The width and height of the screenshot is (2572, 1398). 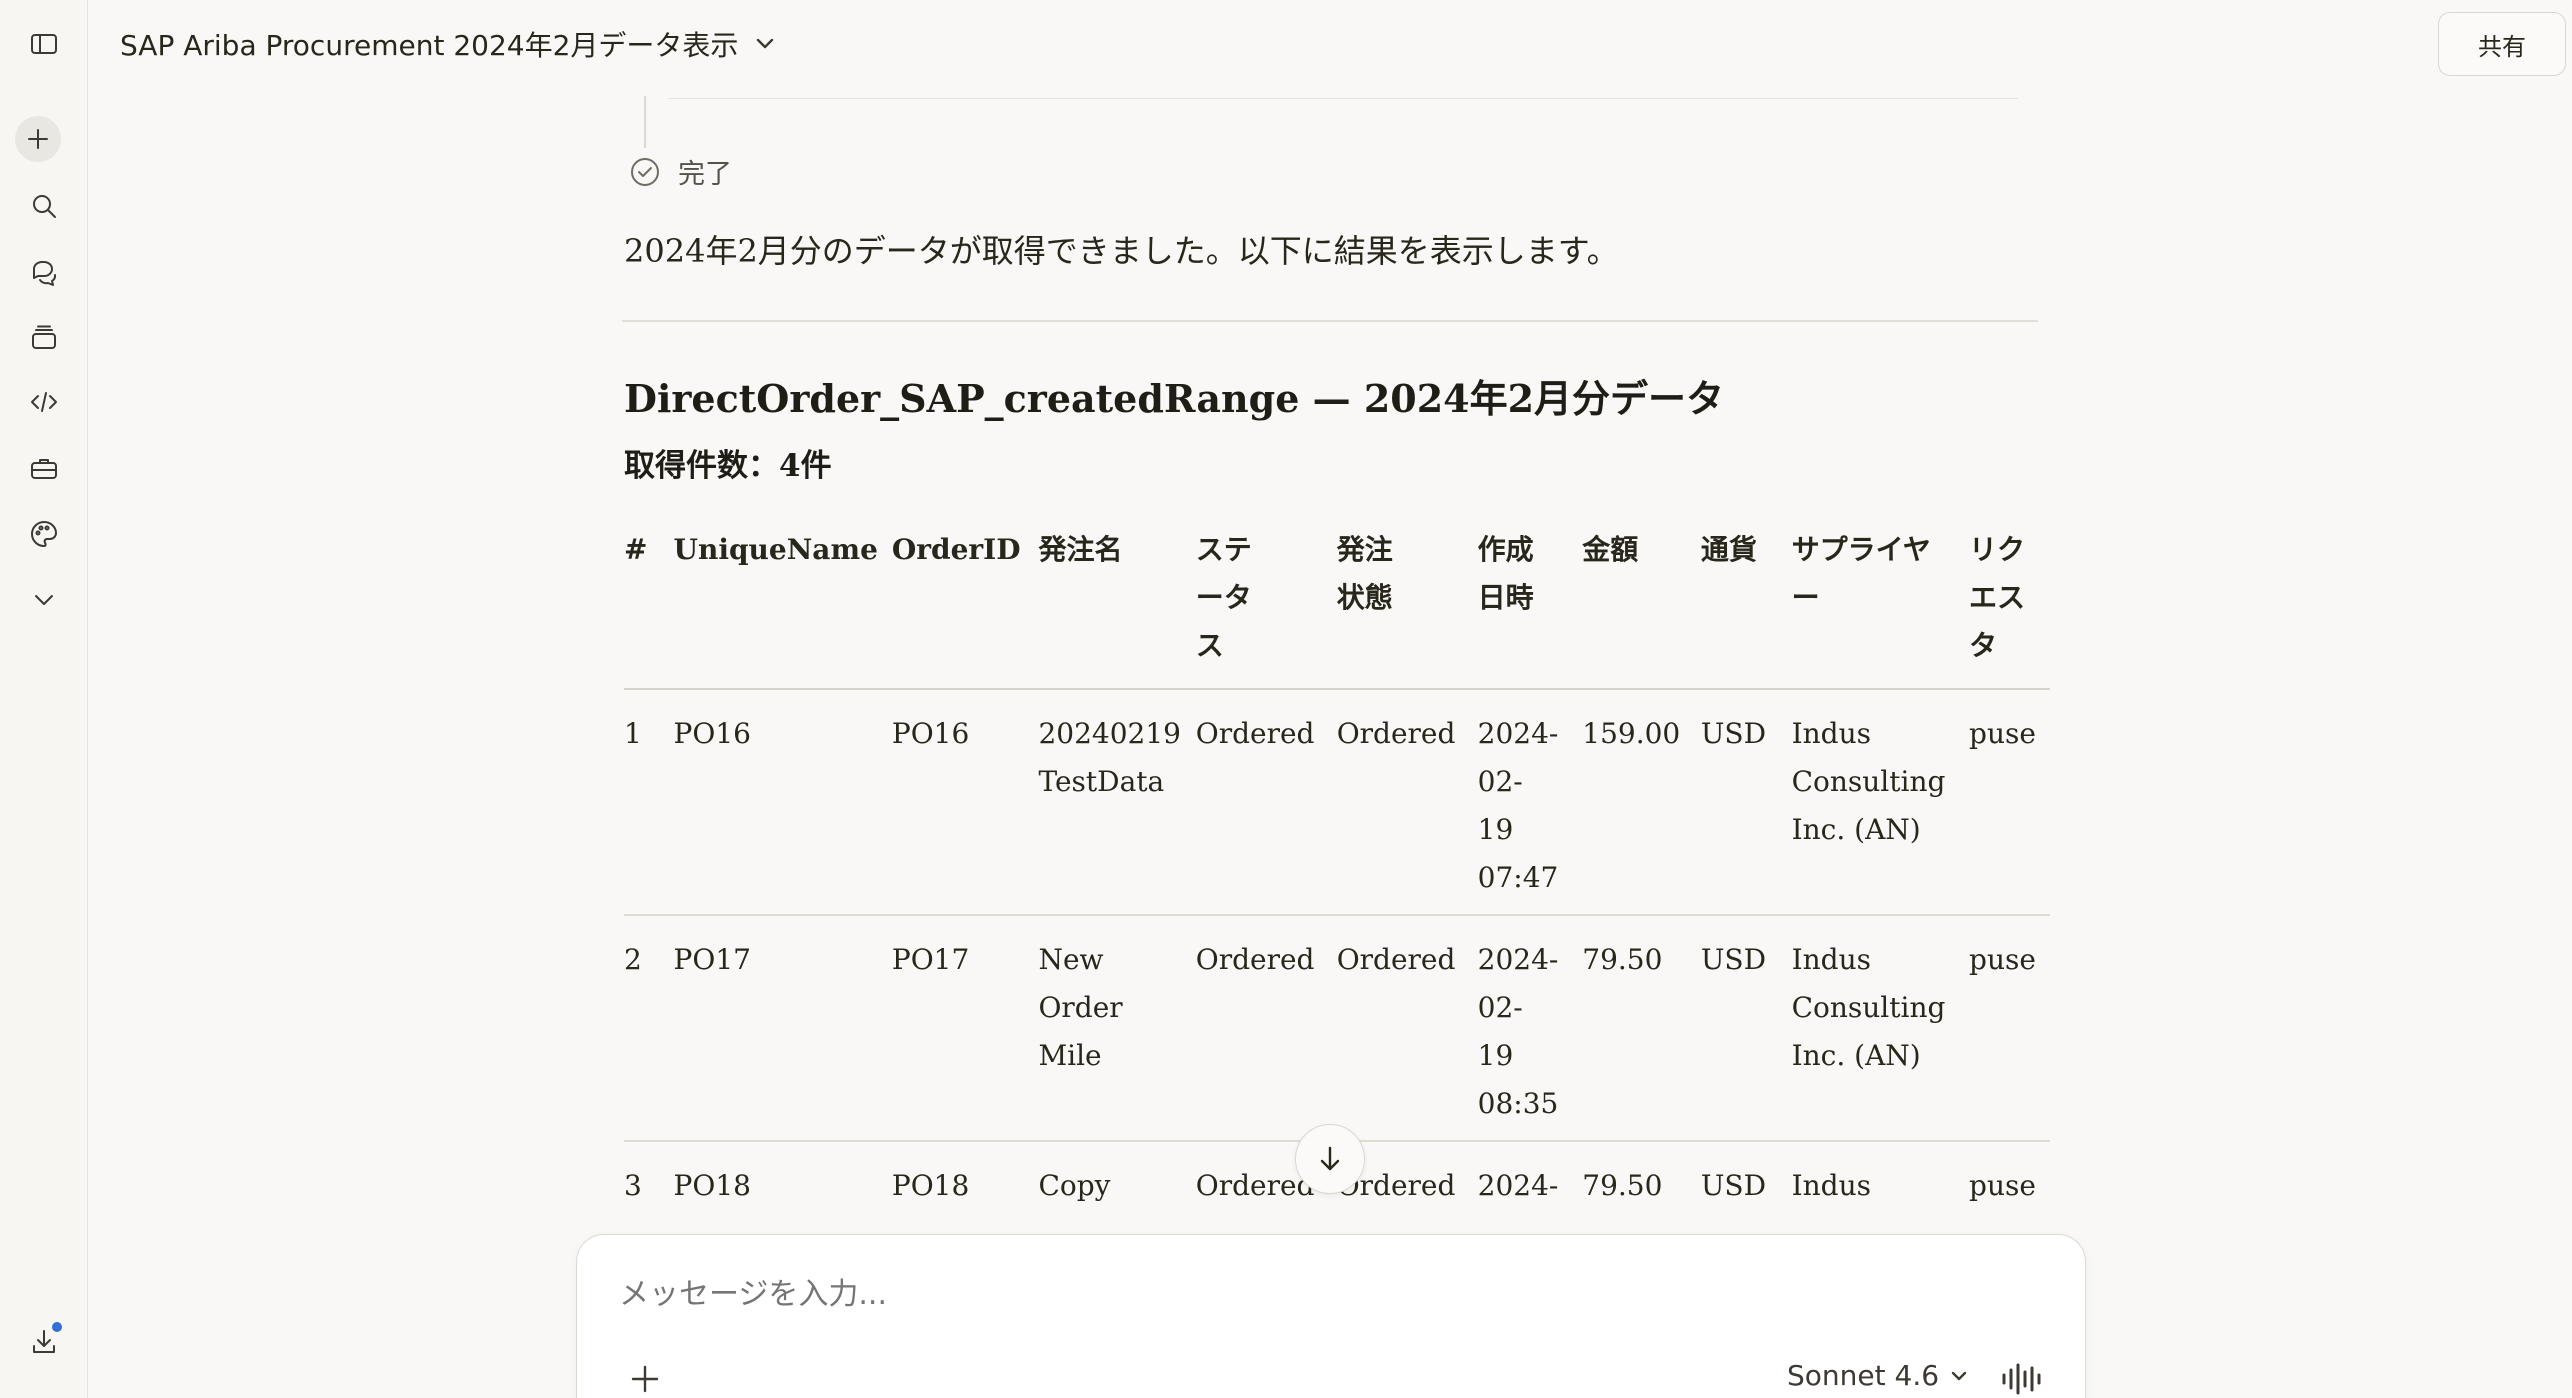 I want to click on chat-title-dropdown: SAP Ariba Procurement 2024年2月データ表示, so click(x=449, y=44).